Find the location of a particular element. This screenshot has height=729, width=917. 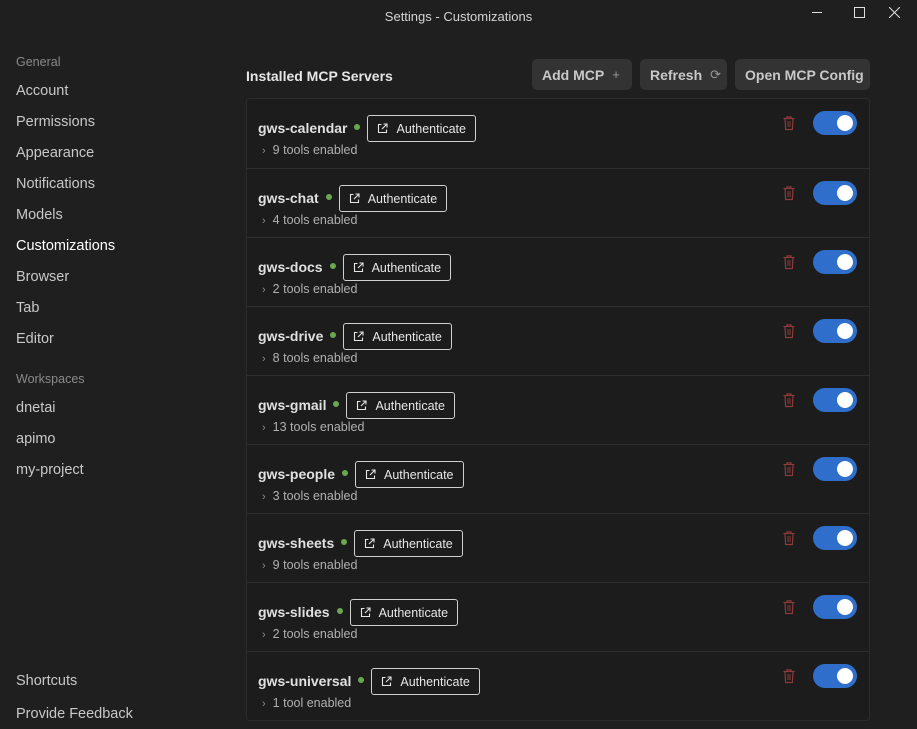

tools-expander: › 3 tools enabled is located at coordinates (309, 496).